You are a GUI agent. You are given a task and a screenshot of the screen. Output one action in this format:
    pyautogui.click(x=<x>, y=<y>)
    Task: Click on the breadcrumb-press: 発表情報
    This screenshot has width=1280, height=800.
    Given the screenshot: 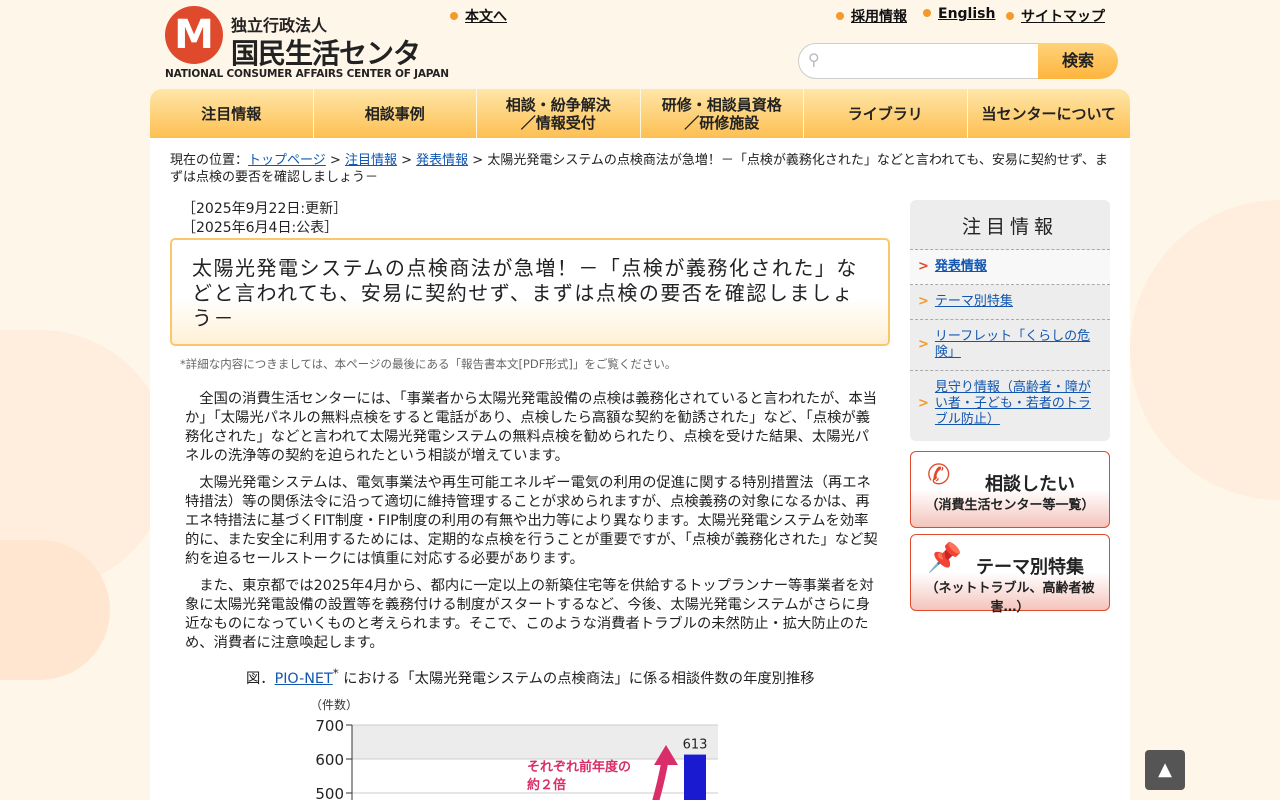 What is the action you would take?
    pyautogui.click(x=442, y=160)
    